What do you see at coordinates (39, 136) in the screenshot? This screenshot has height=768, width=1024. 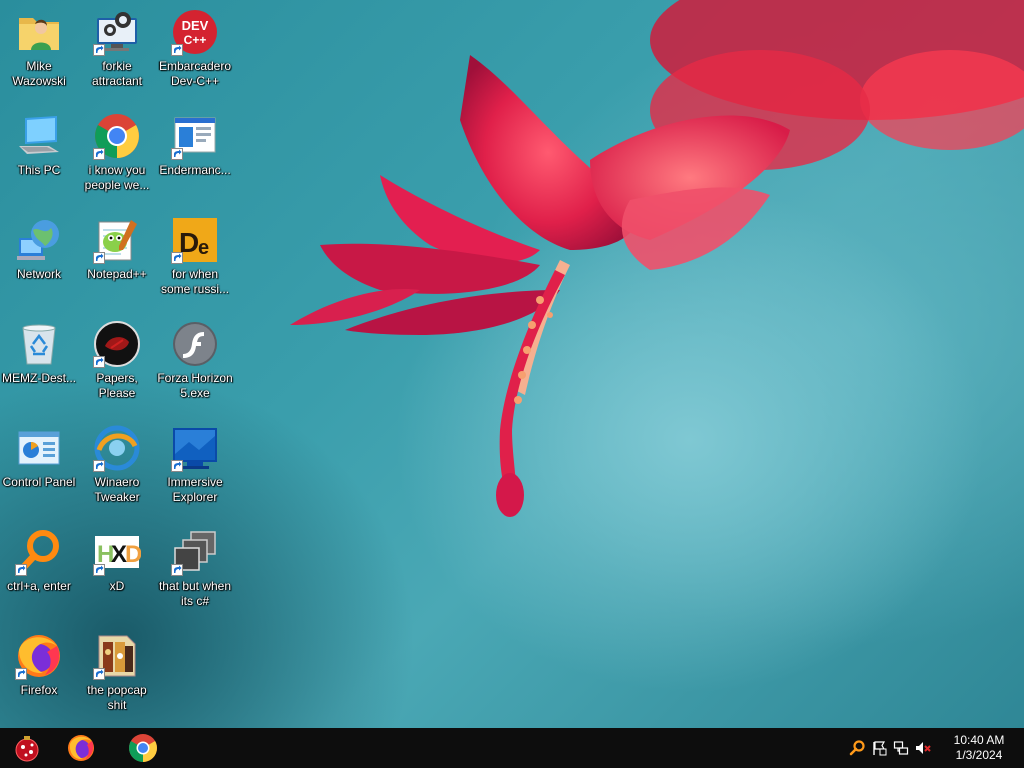 I see `computer-icon` at bounding box center [39, 136].